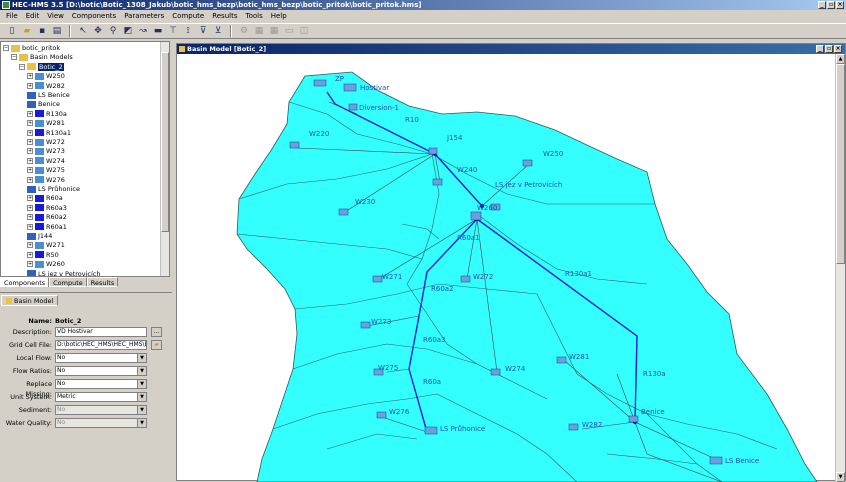 The height and width of the screenshot is (482, 846). Describe the element at coordinates (53, 189) in the screenshot. I see `tree-item: LS Průhonice` at that location.